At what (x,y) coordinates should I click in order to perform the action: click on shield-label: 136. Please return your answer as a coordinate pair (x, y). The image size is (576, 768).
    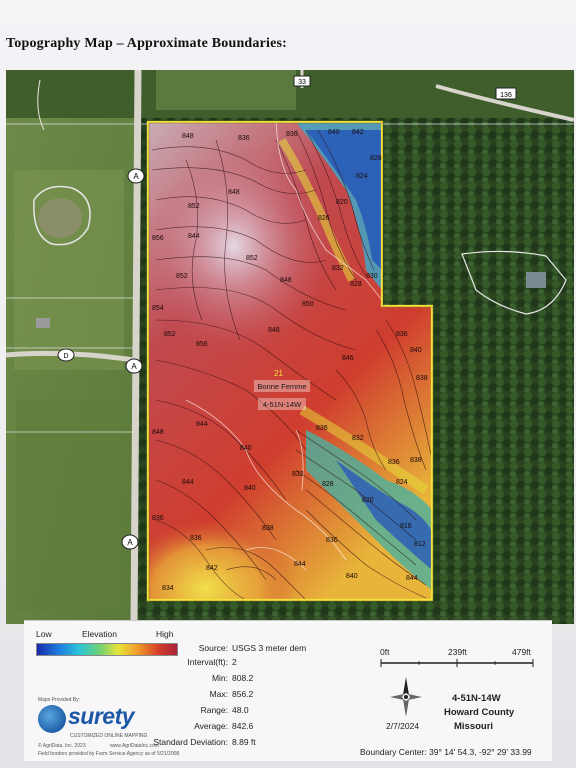
    Looking at the image, I should click on (506, 95).